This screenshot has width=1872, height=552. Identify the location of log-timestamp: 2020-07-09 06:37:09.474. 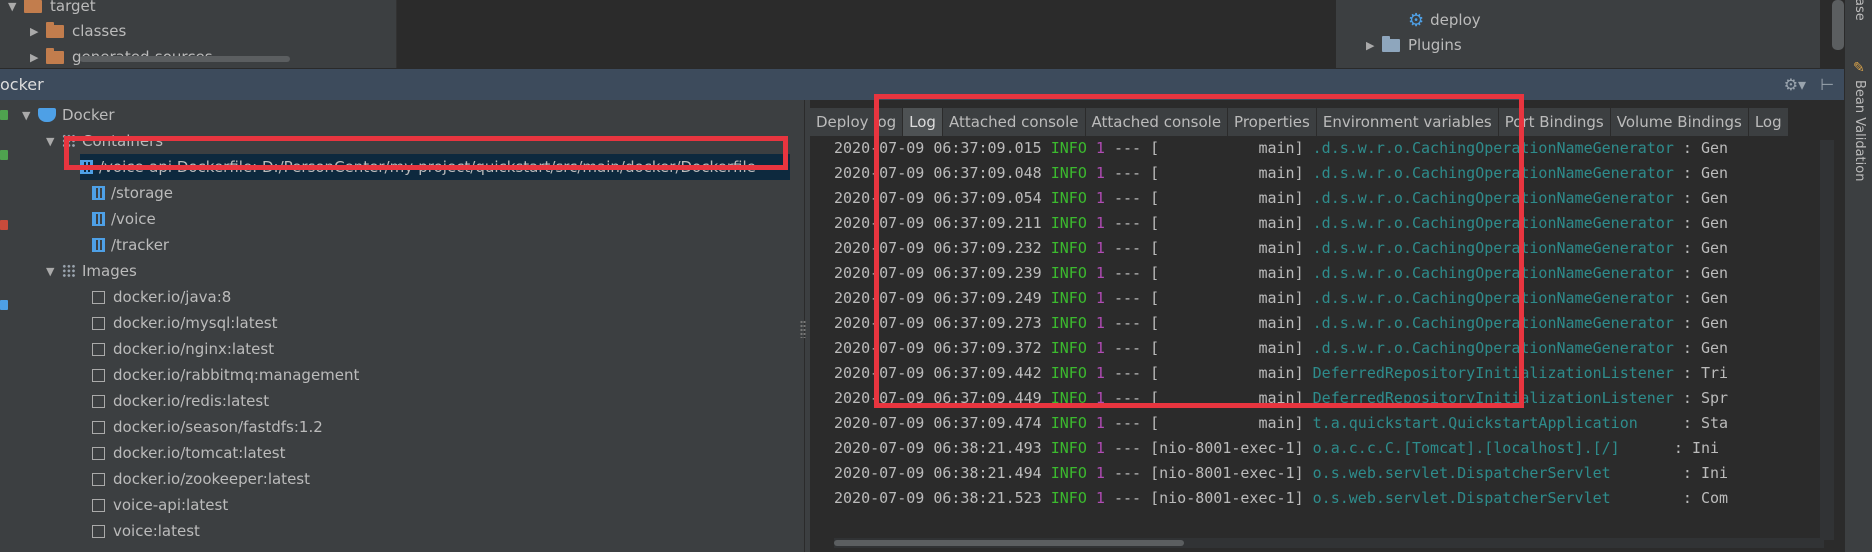
(938, 423).